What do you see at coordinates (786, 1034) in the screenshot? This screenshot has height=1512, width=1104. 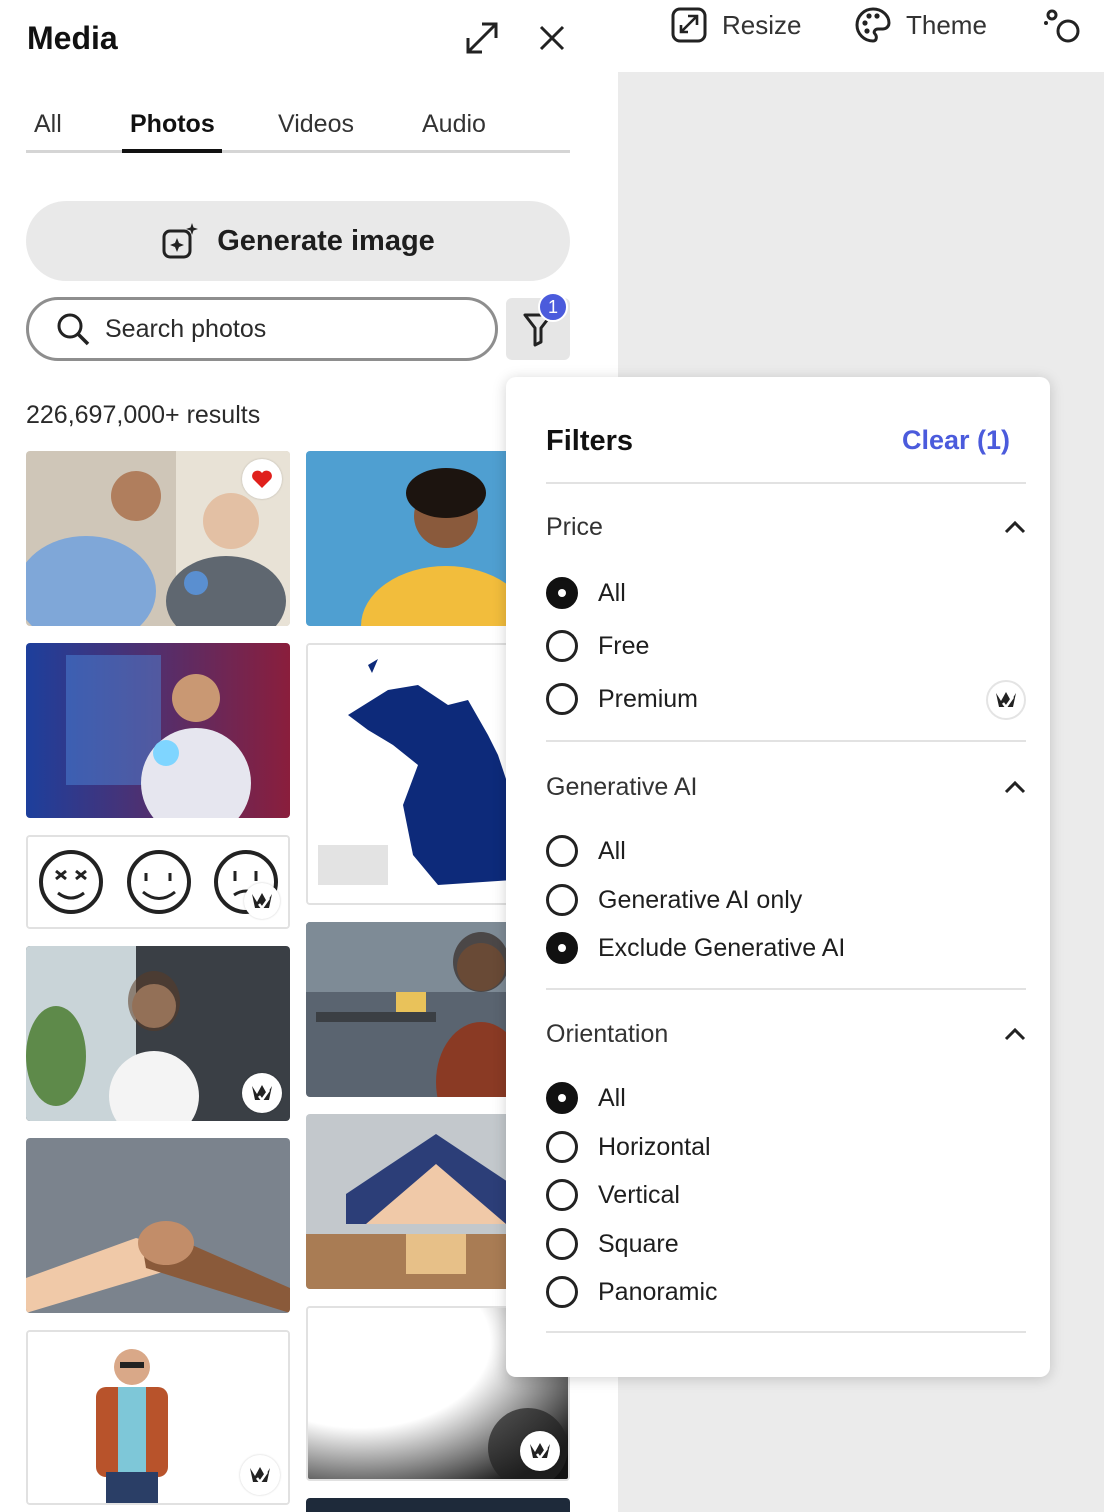 I see `section-header-orientation: Orientation` at bounding box center [786, 1034].